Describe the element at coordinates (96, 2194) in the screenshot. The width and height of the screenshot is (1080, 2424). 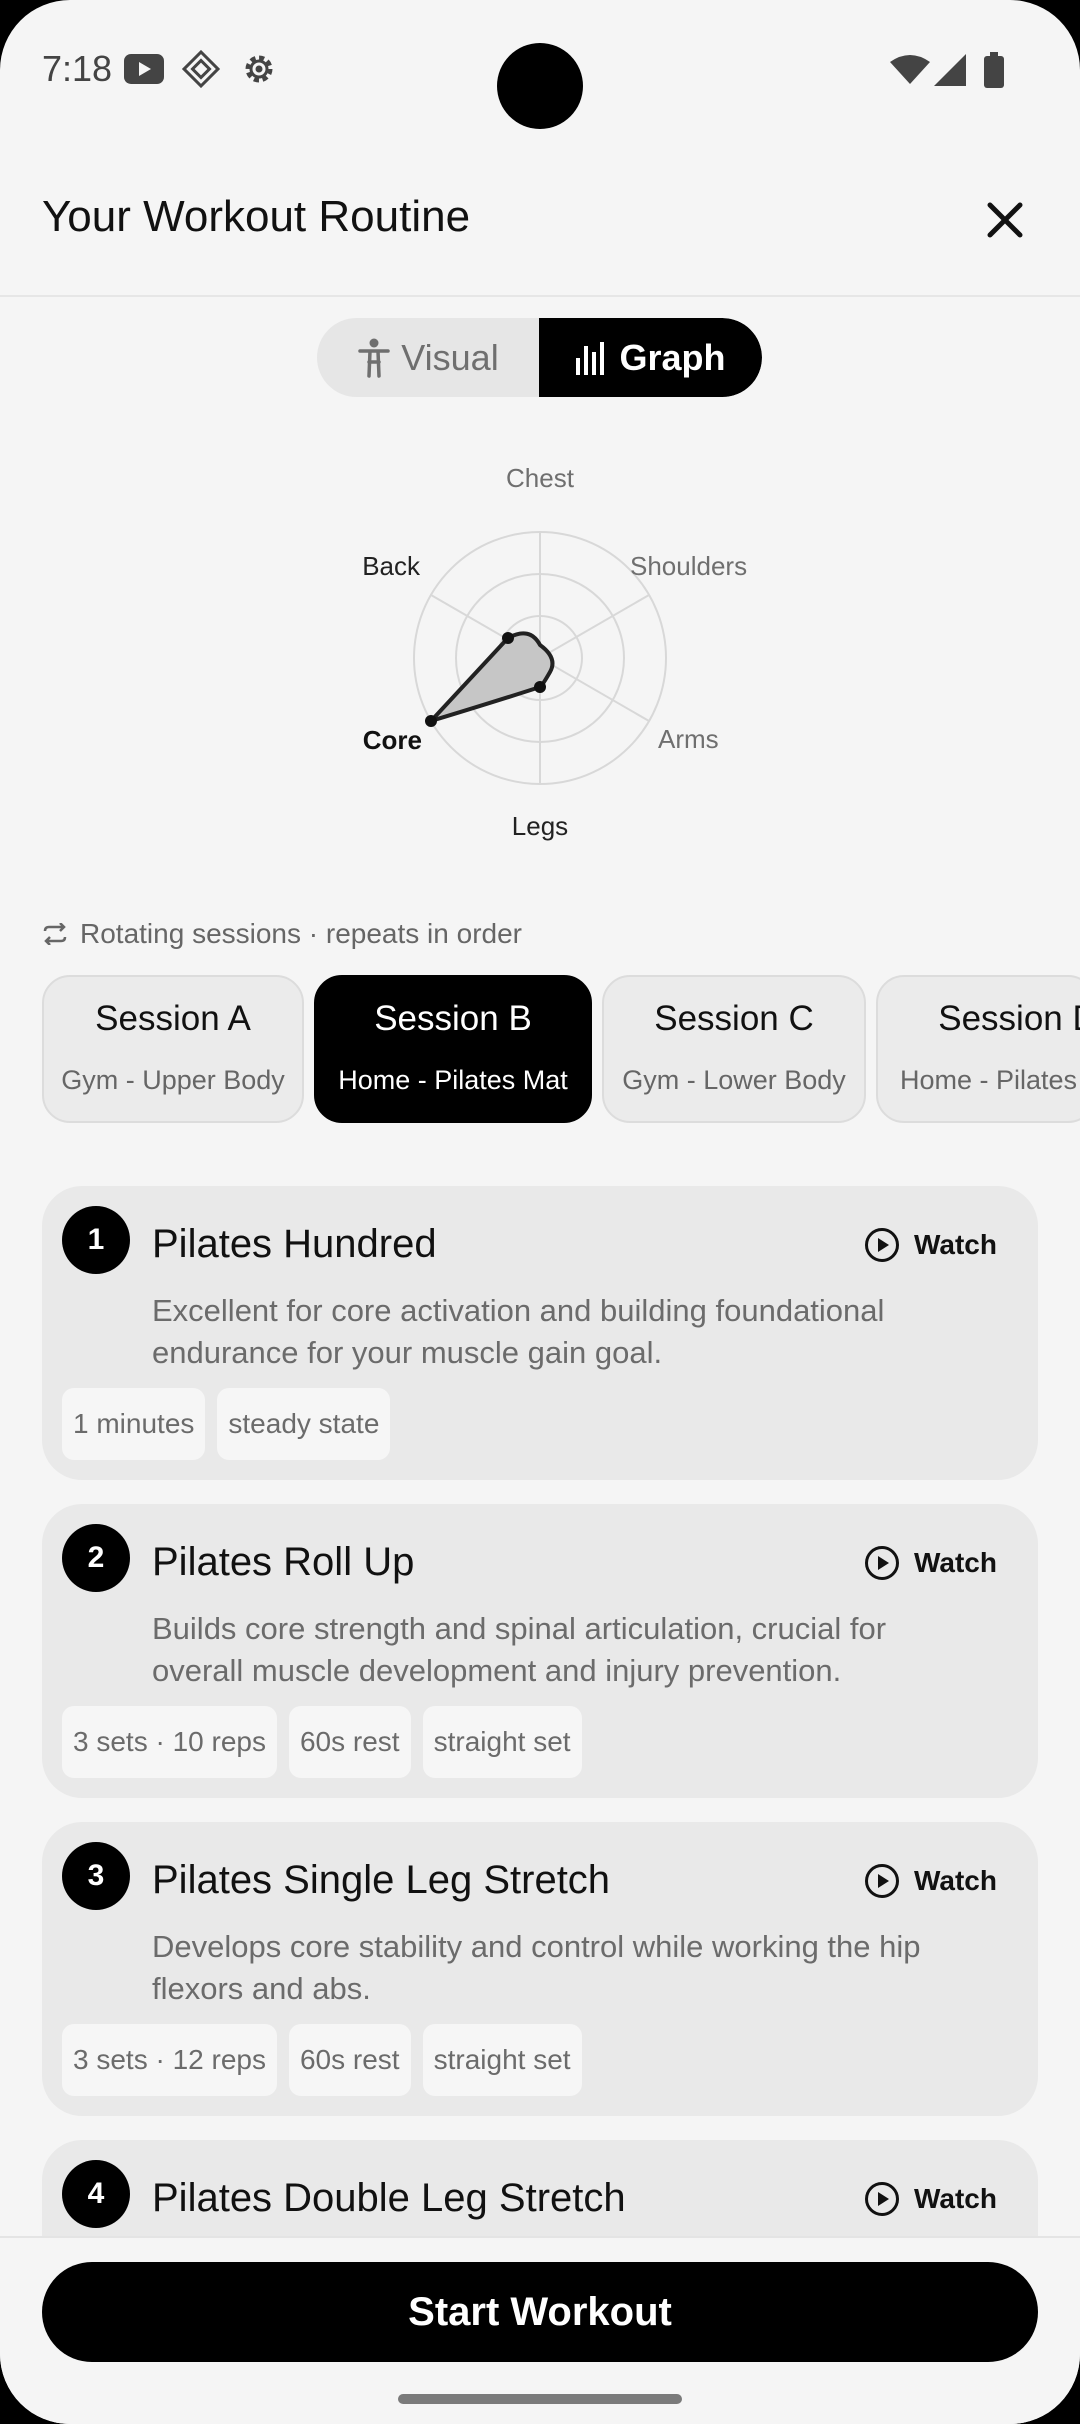
I see `exercise-number: 4` at that location.